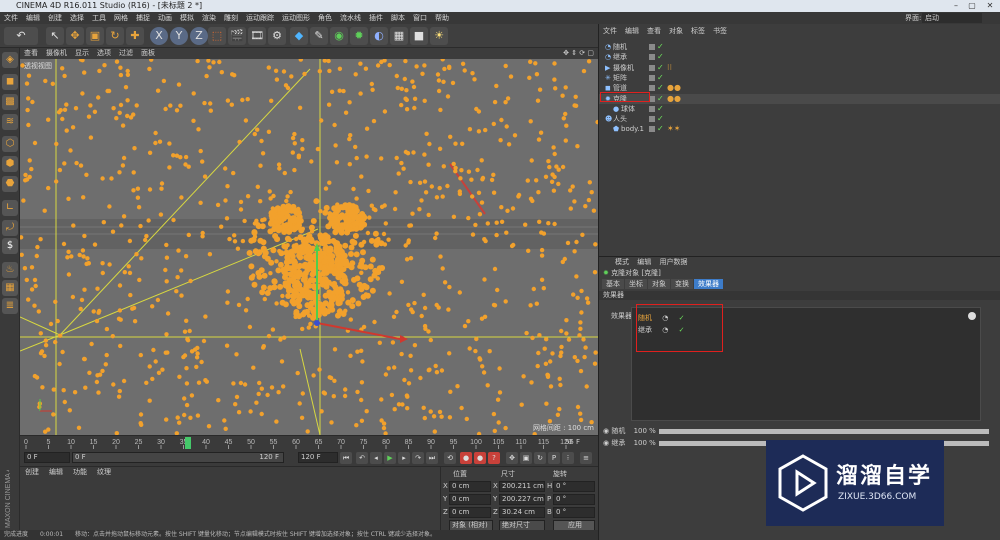 The width and height of the screenshot is (1000, 540). What do you see at coordinates (31, 53) in the screenshot?
I see `viewport-menu-item: 查看` at bounding box center [31, 53].